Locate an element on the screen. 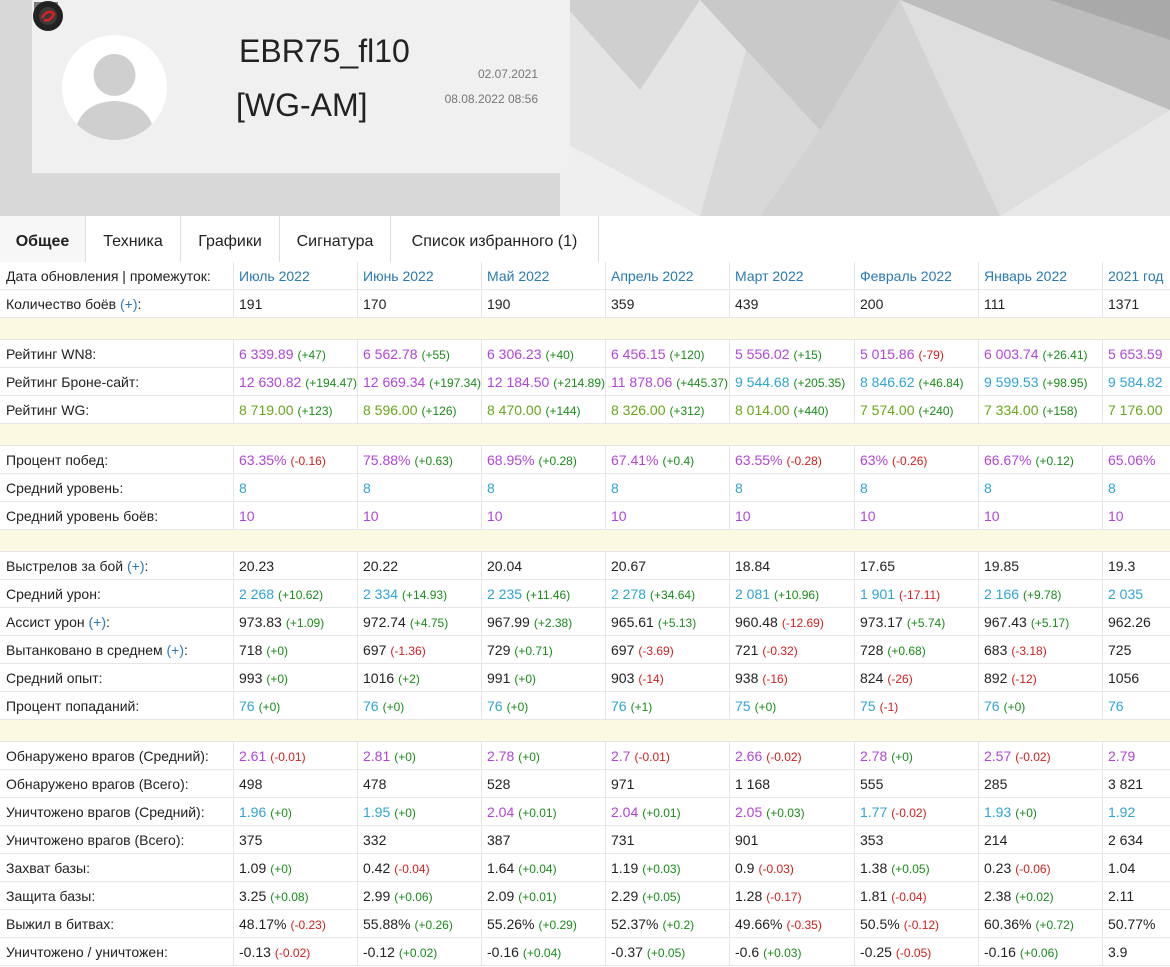  stat-value: 1.92 is located at coordinates (1122, 812).